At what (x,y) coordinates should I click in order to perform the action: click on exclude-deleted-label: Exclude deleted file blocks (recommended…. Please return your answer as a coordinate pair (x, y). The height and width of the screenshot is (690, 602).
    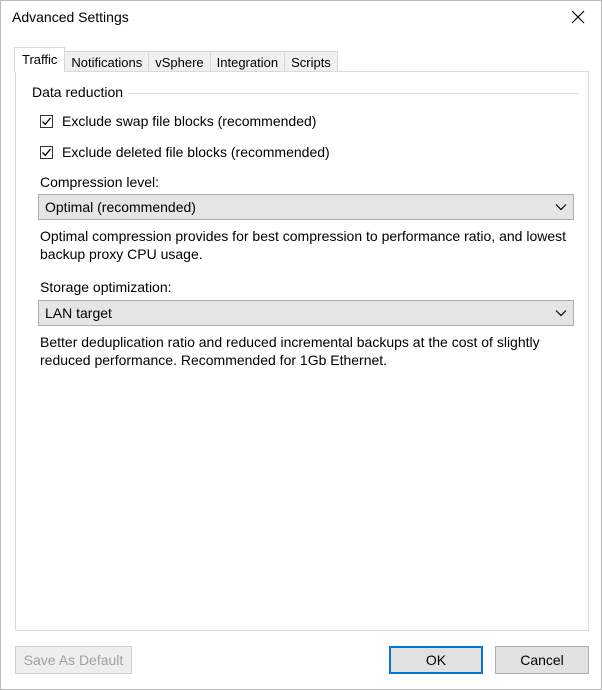
    Looking at the image, I should click on (196, 152).